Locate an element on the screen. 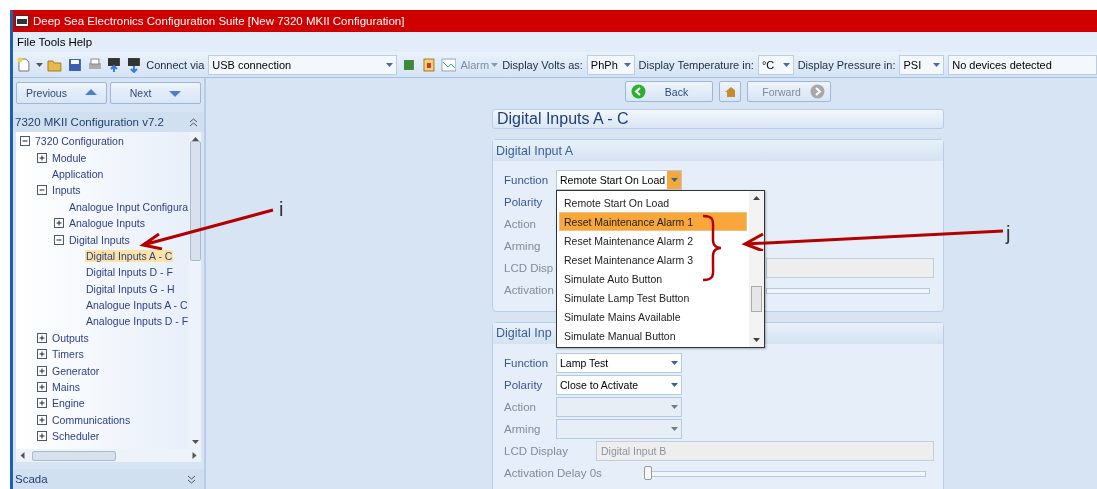 This screenshot has height=489, width=1097. pressure-select: PSI is located at coordinates (922, 64).